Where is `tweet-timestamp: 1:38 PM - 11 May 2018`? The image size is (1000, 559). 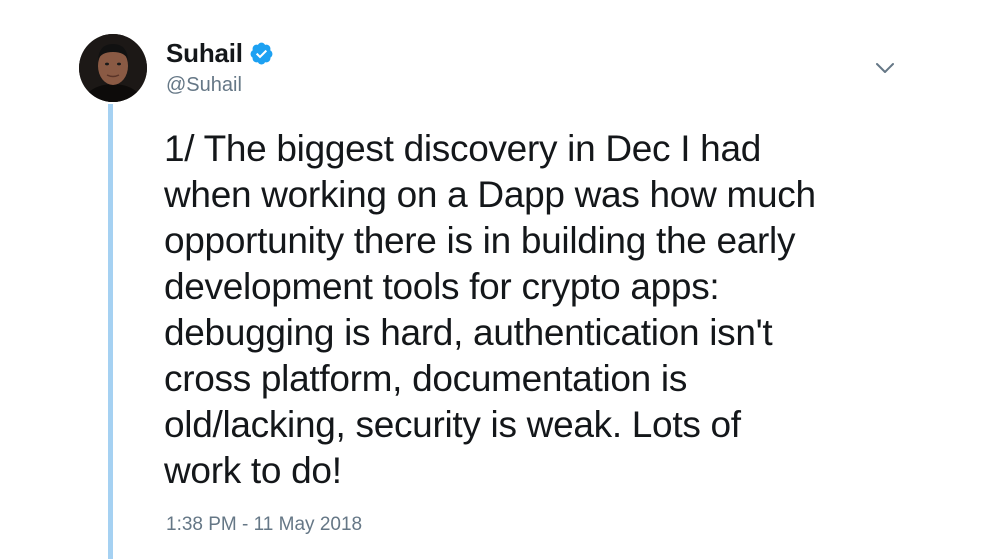 tweet-timestamp: 1:38 PM - 11 May 2018 is located at coordinates (264, 525).